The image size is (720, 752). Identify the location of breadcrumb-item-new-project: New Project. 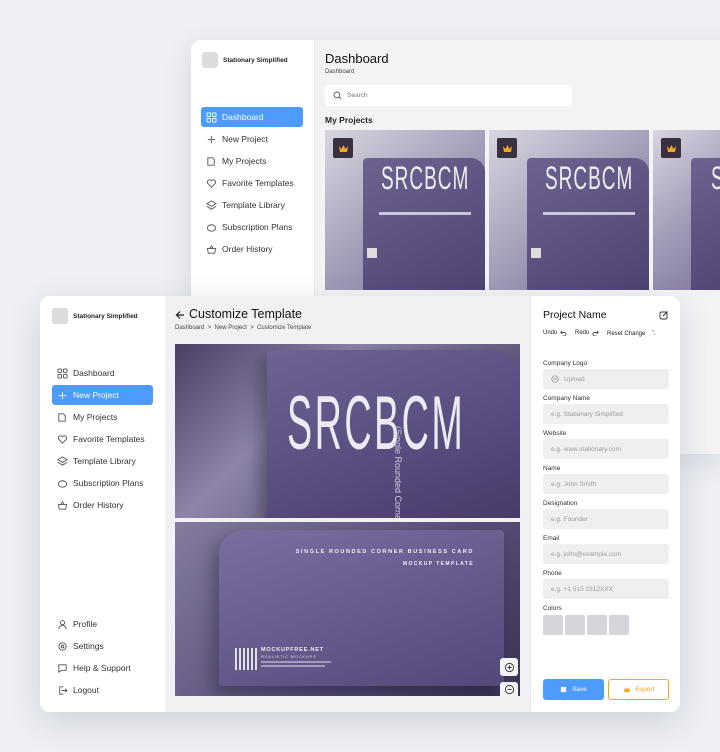
(231, 328).